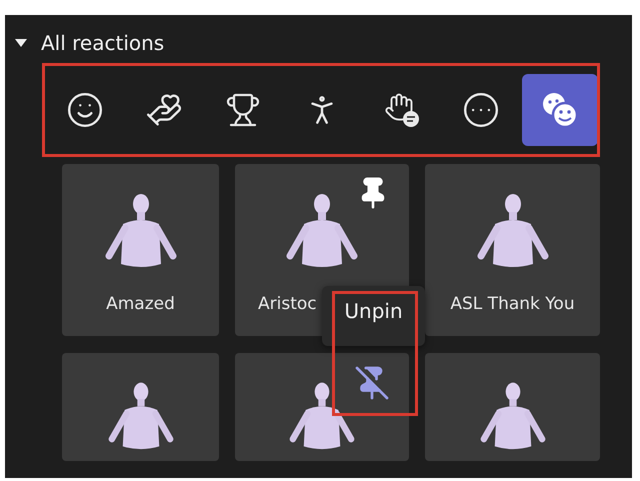 The width and height of the screenshot is (640, 481). Describe the element at coordinates (140, 304) in the screenshot. I see `reaction-label: Amazed` at that location.